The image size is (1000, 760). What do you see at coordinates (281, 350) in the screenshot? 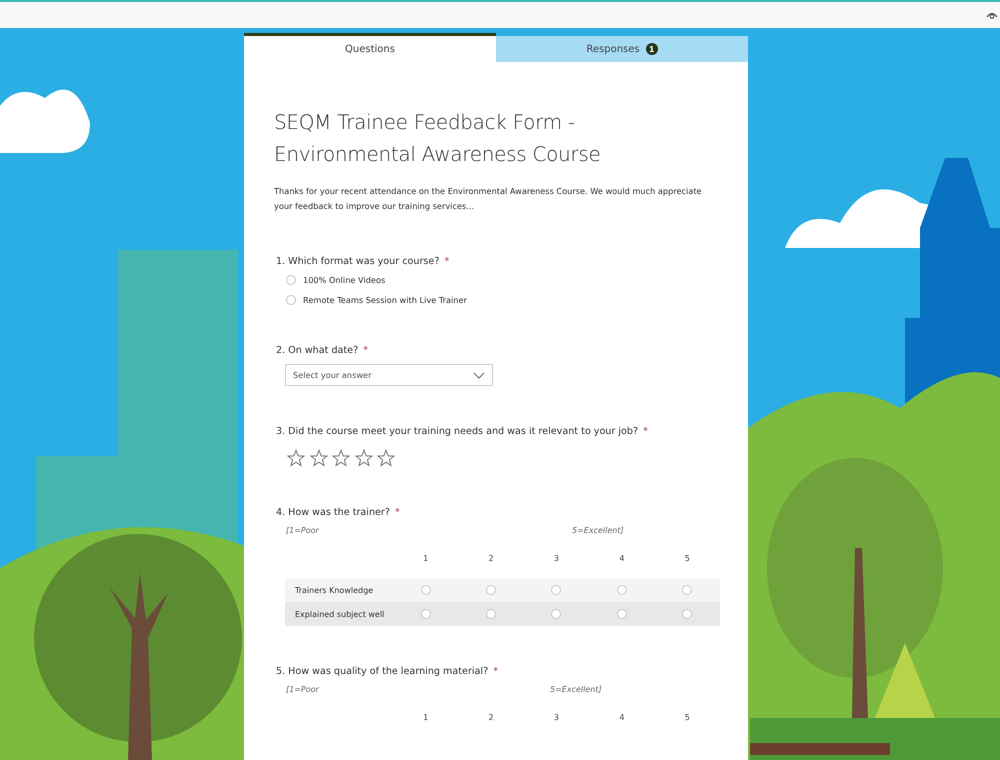
I see `question-number: 2.` at bounding box center [281, 350].